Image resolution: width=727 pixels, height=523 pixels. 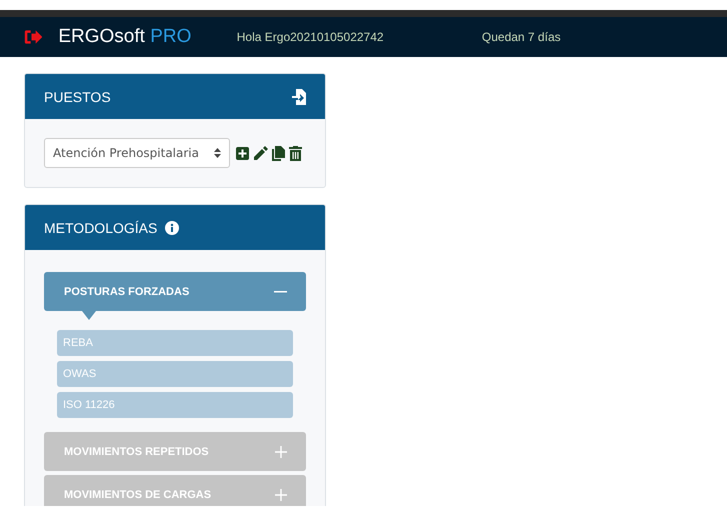 What do you see at coordinates (101, 228) in the screenshot?
I see `panel-title: METODOLOGÍAS` at bounding box center [101, 228].